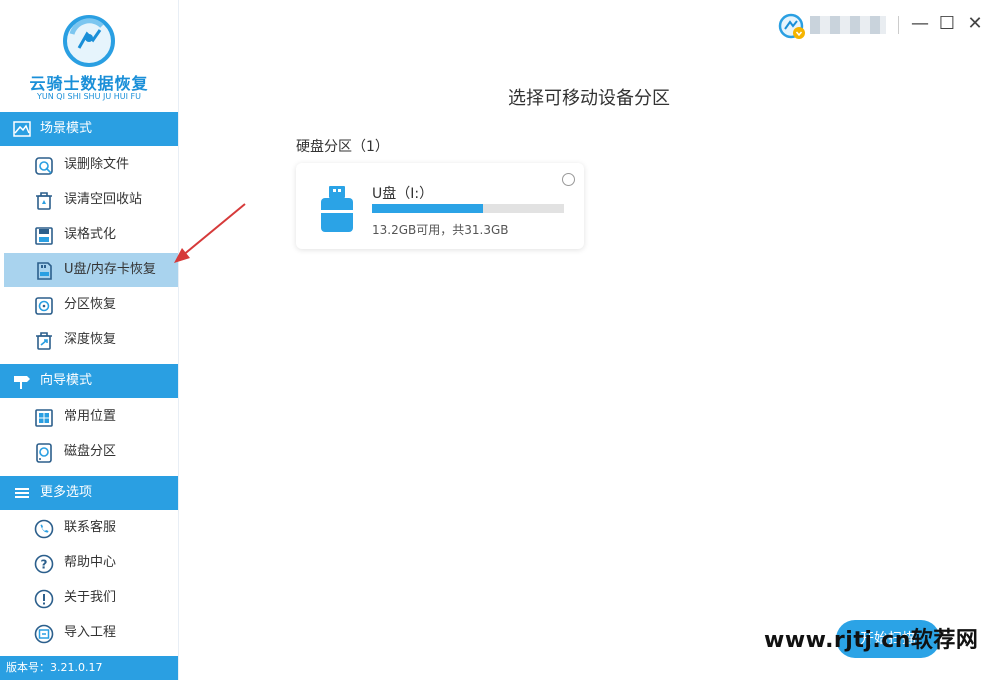 Image resolution: width=1000 pixels, height=680 pixels. I want to click on sidebar-item-common-locations: 常用位置, so click(91, 417).